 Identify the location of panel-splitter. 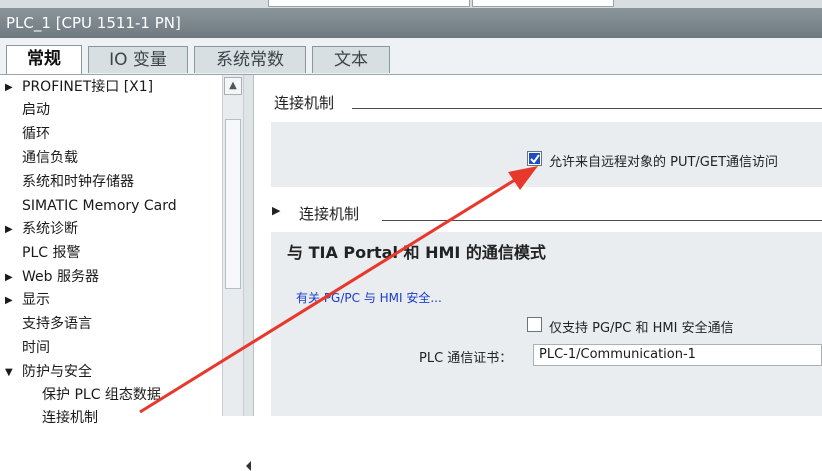
(249, 273).